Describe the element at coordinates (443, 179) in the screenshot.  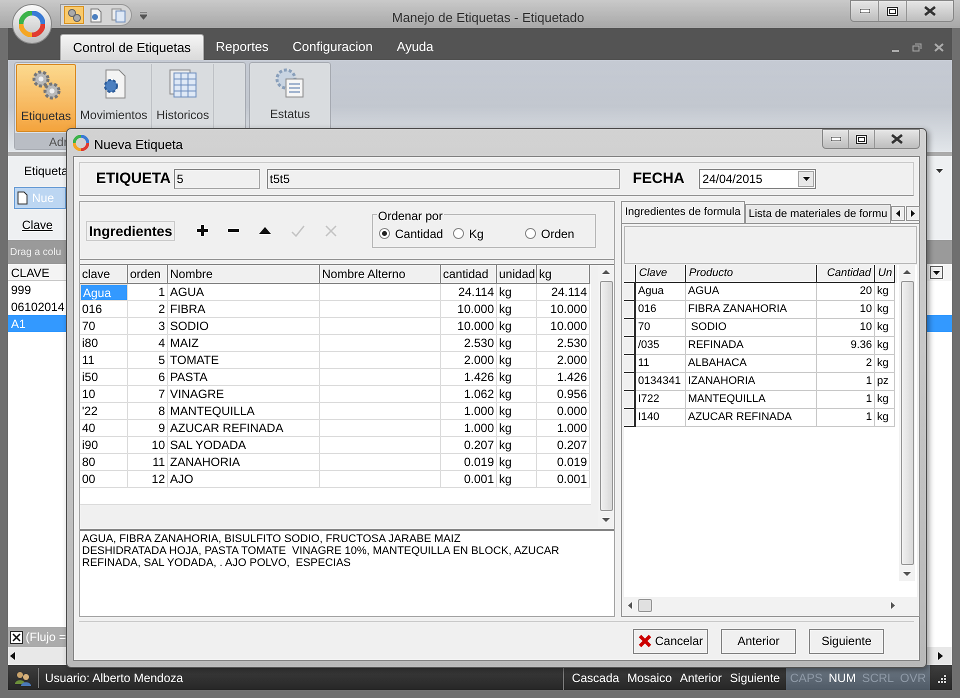
I see `etiqueta-name-field: t5t5` at that location.